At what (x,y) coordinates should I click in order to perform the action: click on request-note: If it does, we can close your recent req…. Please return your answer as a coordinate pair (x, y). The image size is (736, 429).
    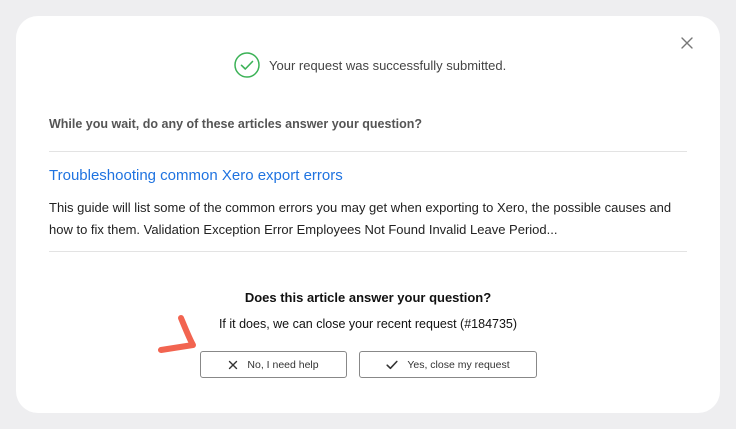
    Looking at the image, I should click on (368, 324).